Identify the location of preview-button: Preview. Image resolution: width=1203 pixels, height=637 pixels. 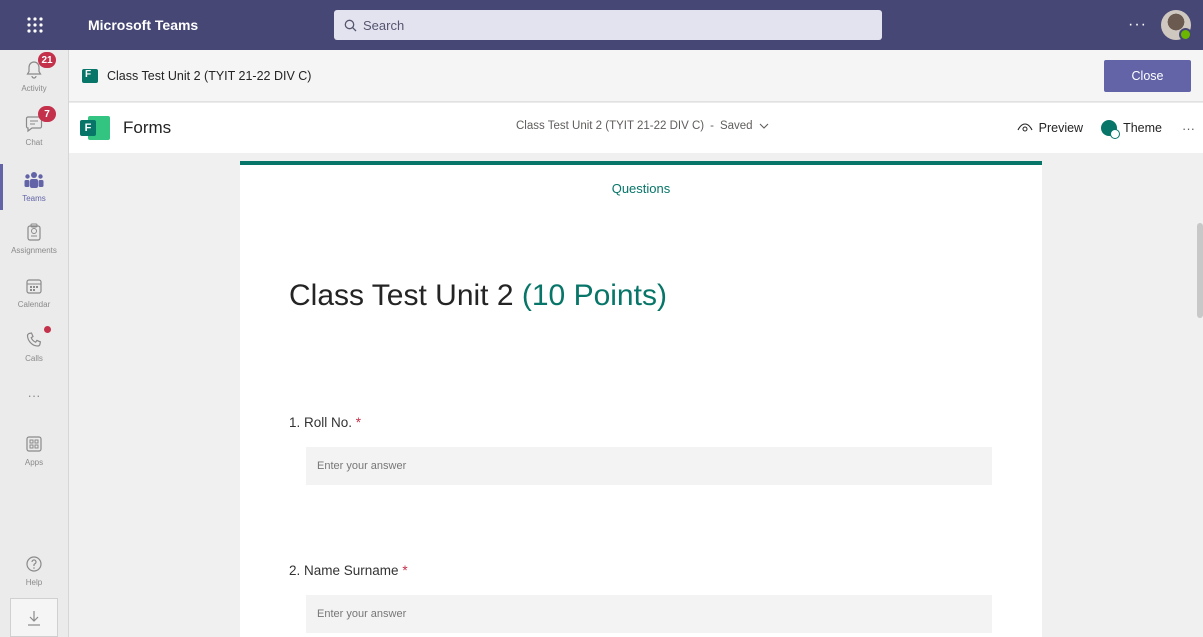
(1050, 128).